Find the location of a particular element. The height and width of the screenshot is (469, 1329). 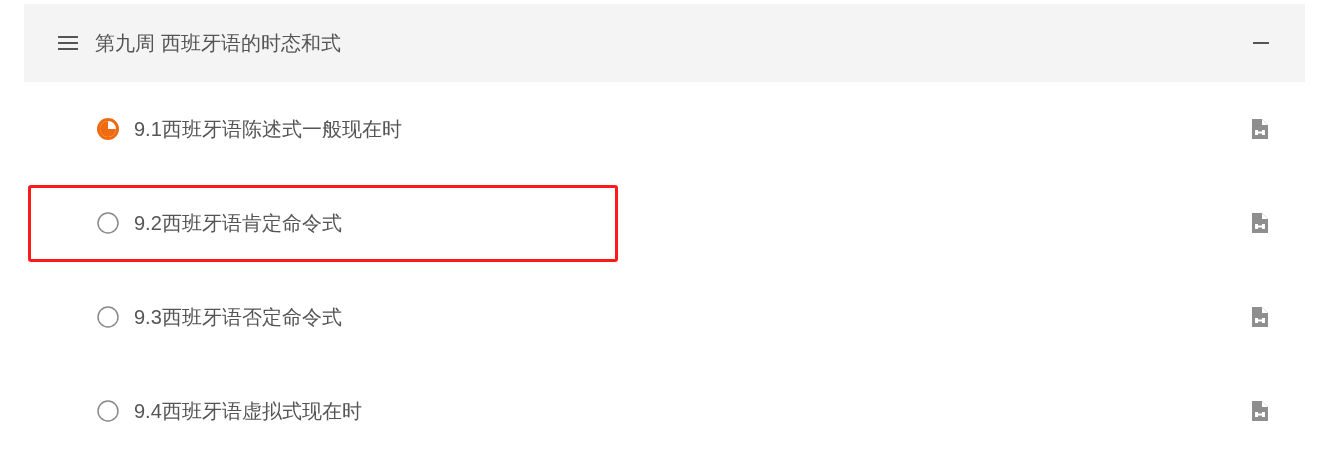

lesson-title: 9.3西班牙语否定命令式 is located at coordinates (238, 317).